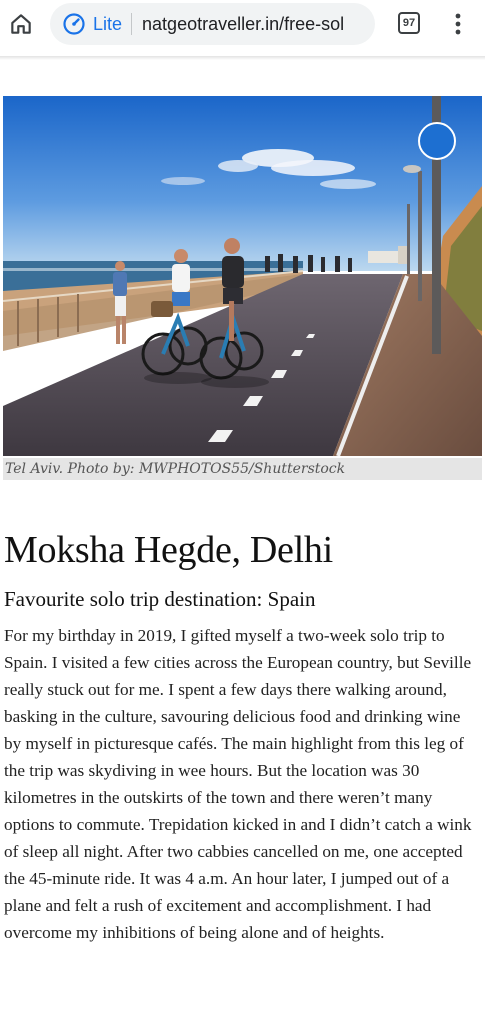  I want to click on home-icon, so click(21, 24).